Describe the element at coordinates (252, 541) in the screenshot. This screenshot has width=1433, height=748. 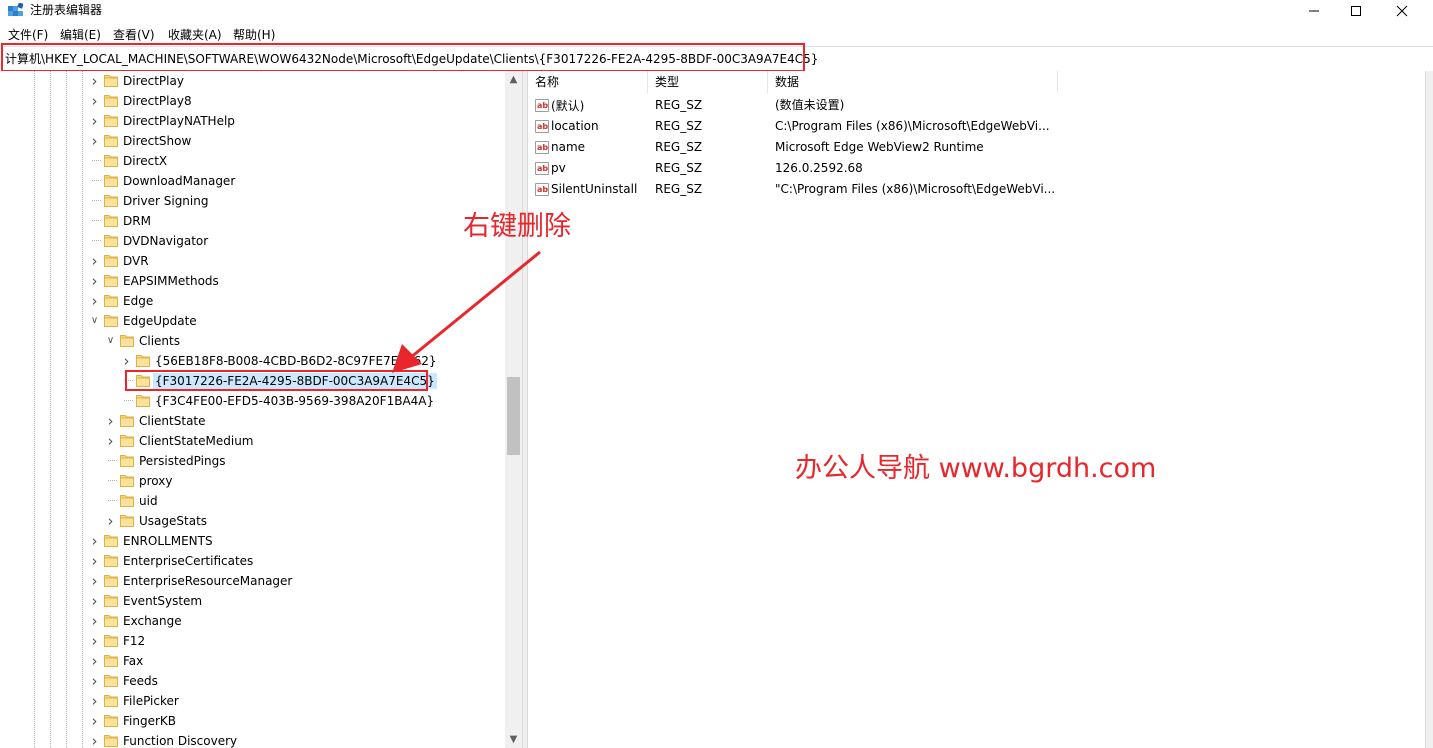
I see `tree-item: › ENROLLMENTS` at that location.